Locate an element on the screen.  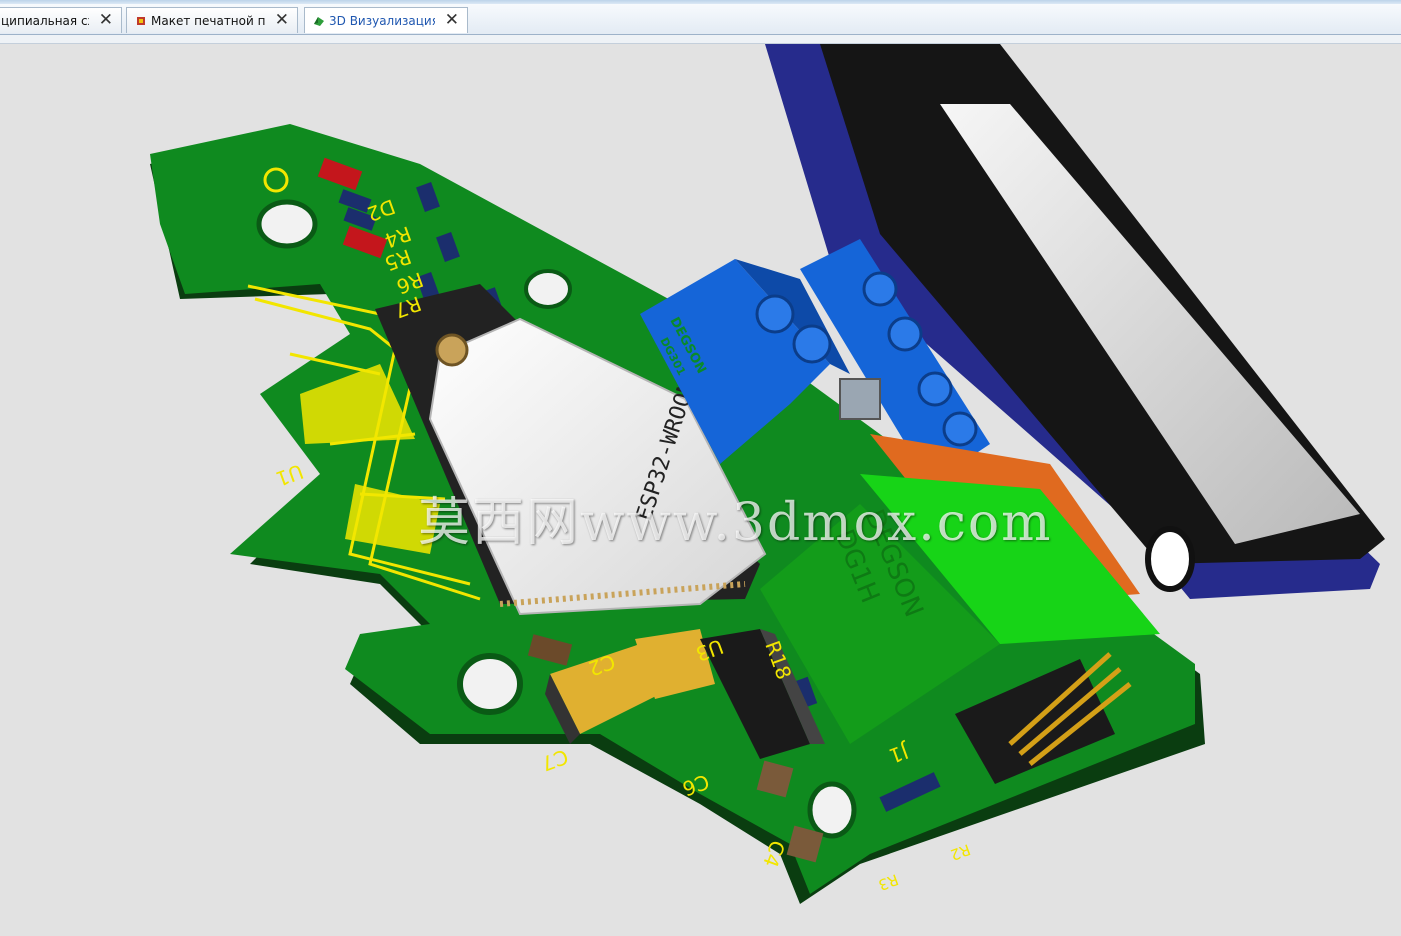
ref-label: R2 is located at coordinates (960, 852).